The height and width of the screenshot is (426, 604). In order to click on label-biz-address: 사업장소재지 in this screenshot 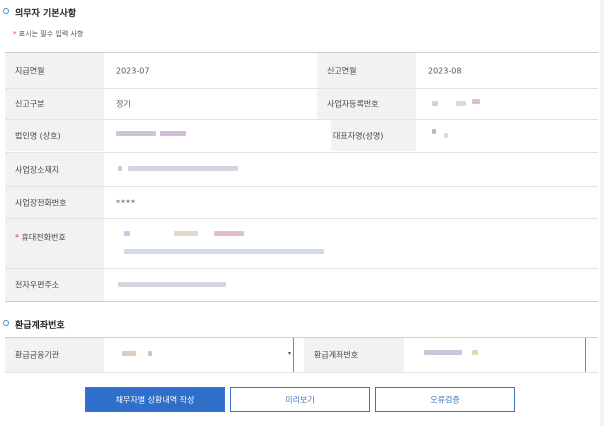, I will do `click(54, 169)`.